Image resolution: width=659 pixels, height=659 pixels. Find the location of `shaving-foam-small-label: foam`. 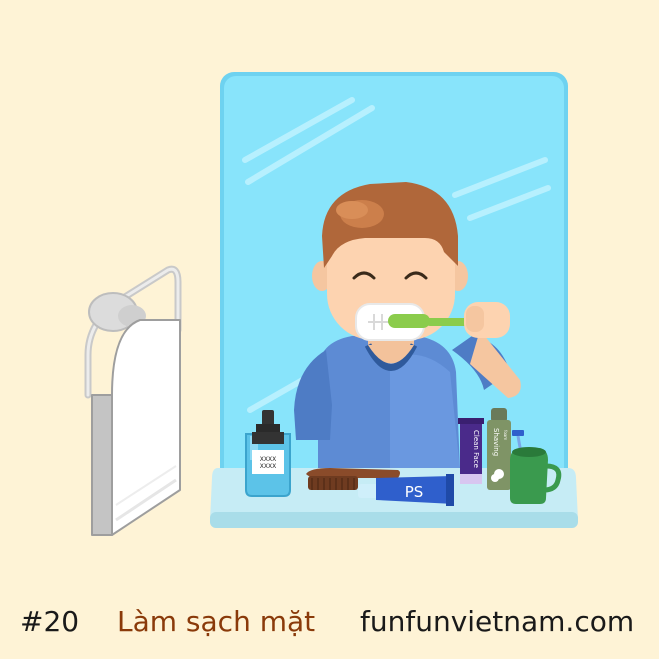

shaving-foam-small-label: foam is located at coordinates (505, 435).